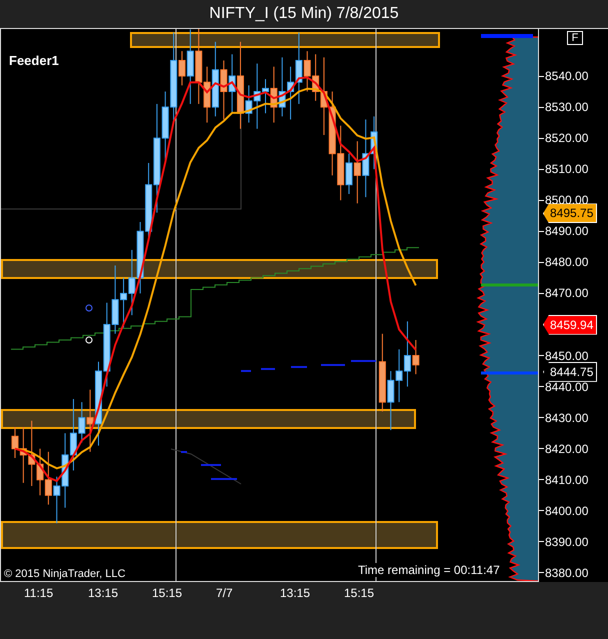  Describe the element at coordinates (566, 541) in the screenshot. I see `price-label: 8390.00` at that location.